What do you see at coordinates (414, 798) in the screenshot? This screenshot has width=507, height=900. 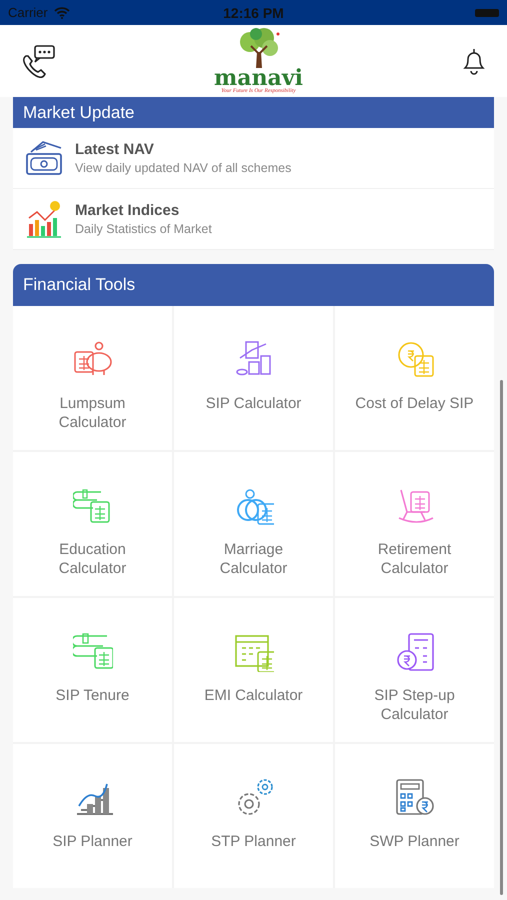 I see `calculator-money-bag-icon` at bounding box center [414, 798].